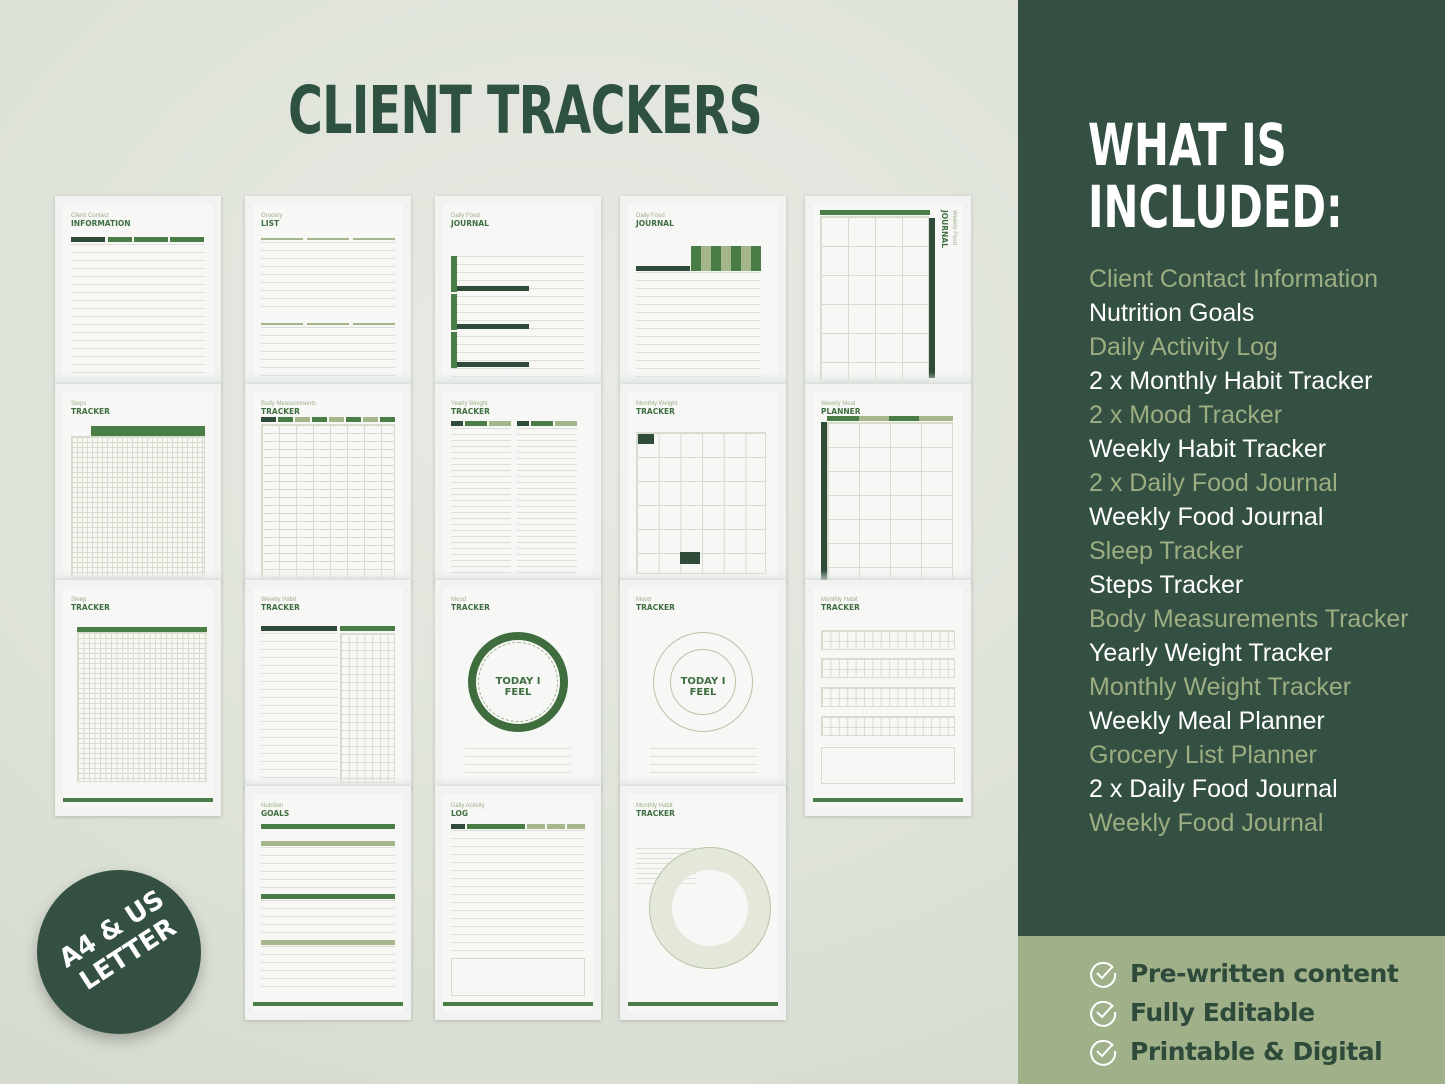  What do you see at coordinates (1207, 721) in the screenshot?
I see `list-item: Weekly Meal Planner` at bounding box center [1207, 721].